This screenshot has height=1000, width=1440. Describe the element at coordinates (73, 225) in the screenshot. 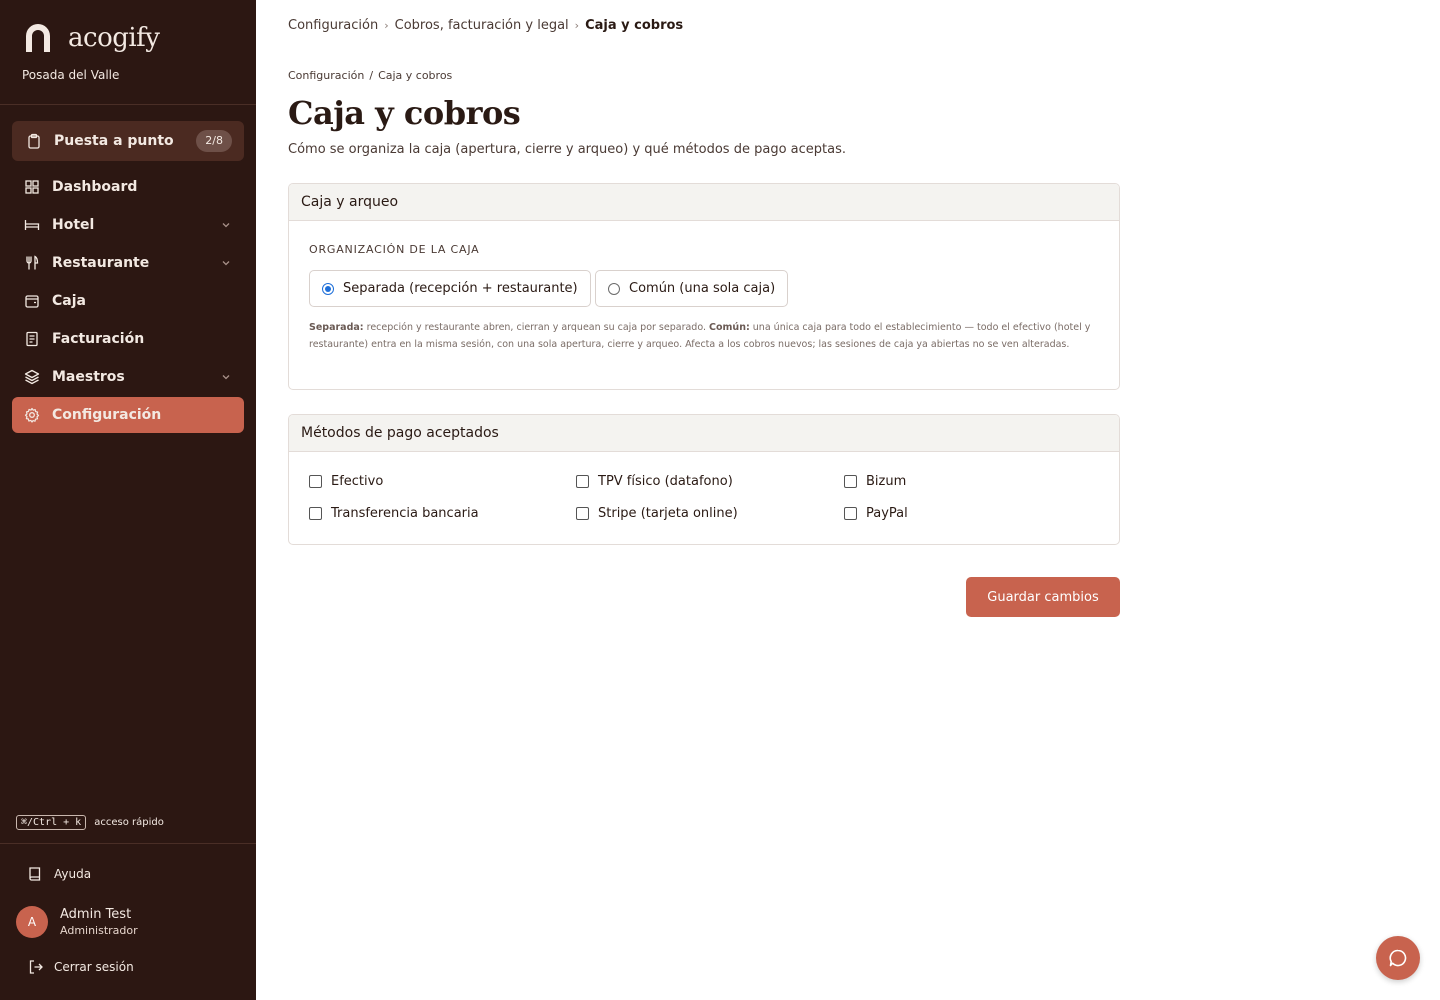

I see `sidebar-item-label: Hotel` at that location.